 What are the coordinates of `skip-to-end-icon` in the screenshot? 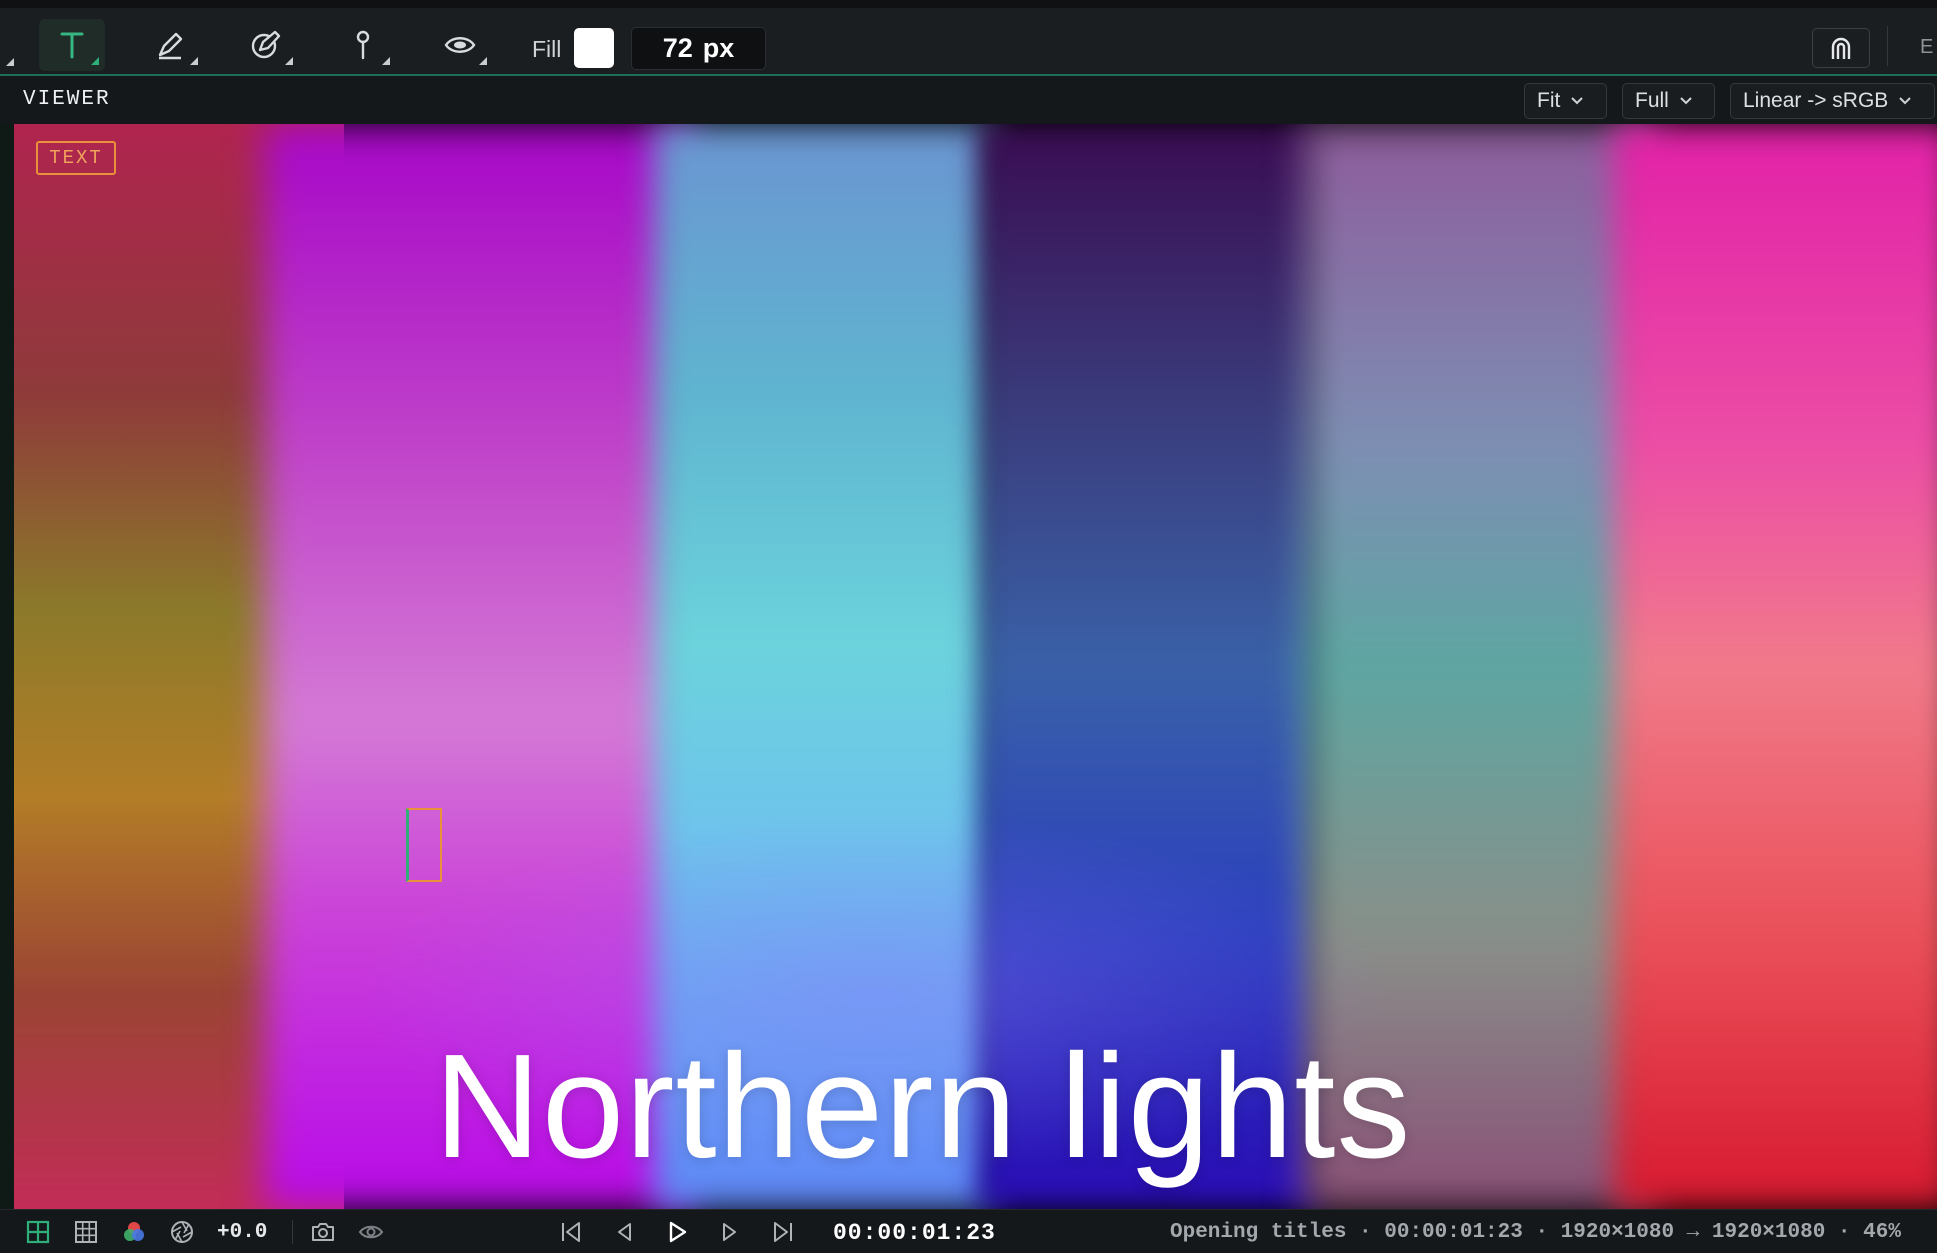 It's located at (783, 1232).